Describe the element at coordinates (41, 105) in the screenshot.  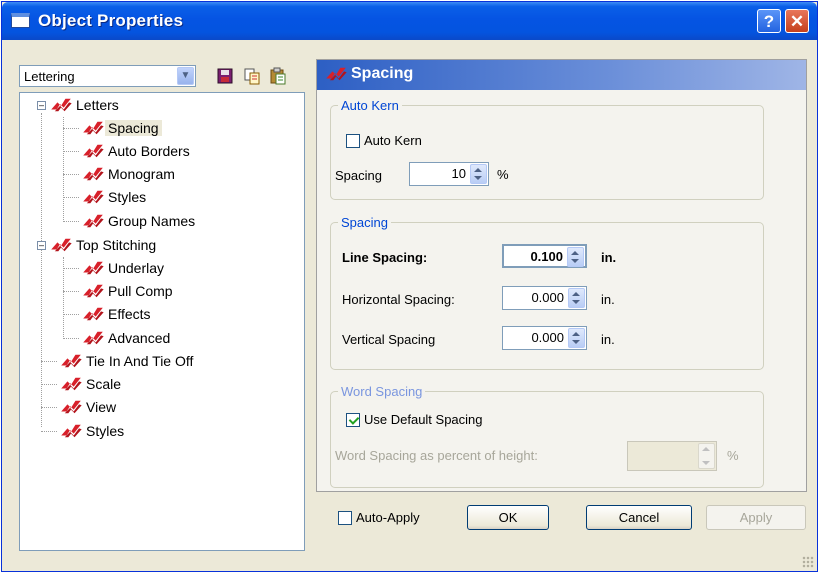
I see `collapse-letters-icon: –` at that location.